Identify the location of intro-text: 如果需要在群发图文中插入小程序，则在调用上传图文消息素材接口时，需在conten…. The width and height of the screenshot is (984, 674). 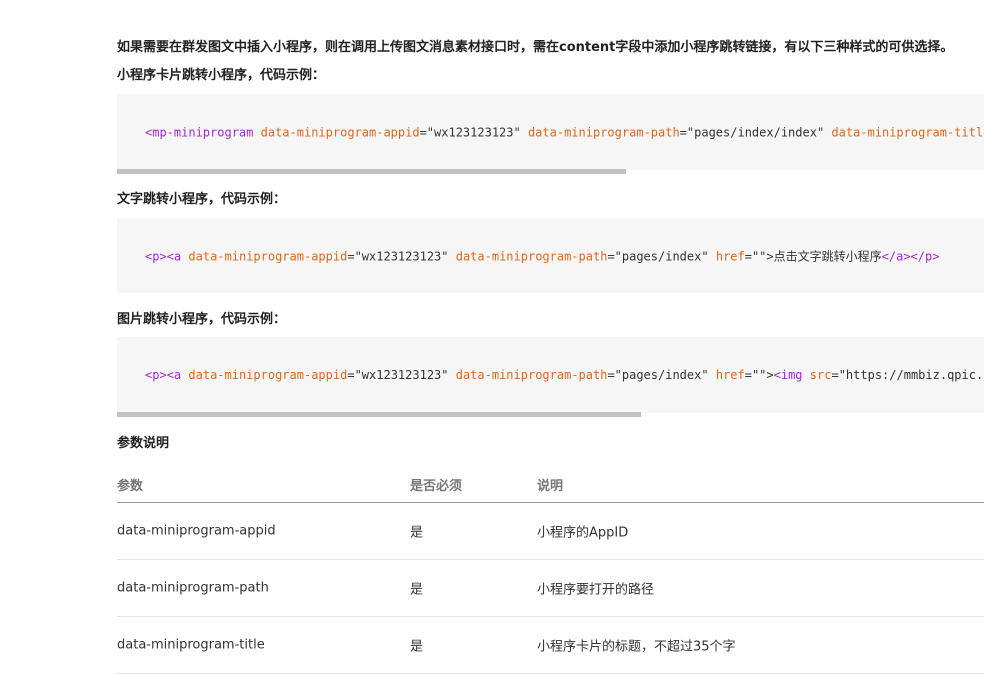
(535, 47).